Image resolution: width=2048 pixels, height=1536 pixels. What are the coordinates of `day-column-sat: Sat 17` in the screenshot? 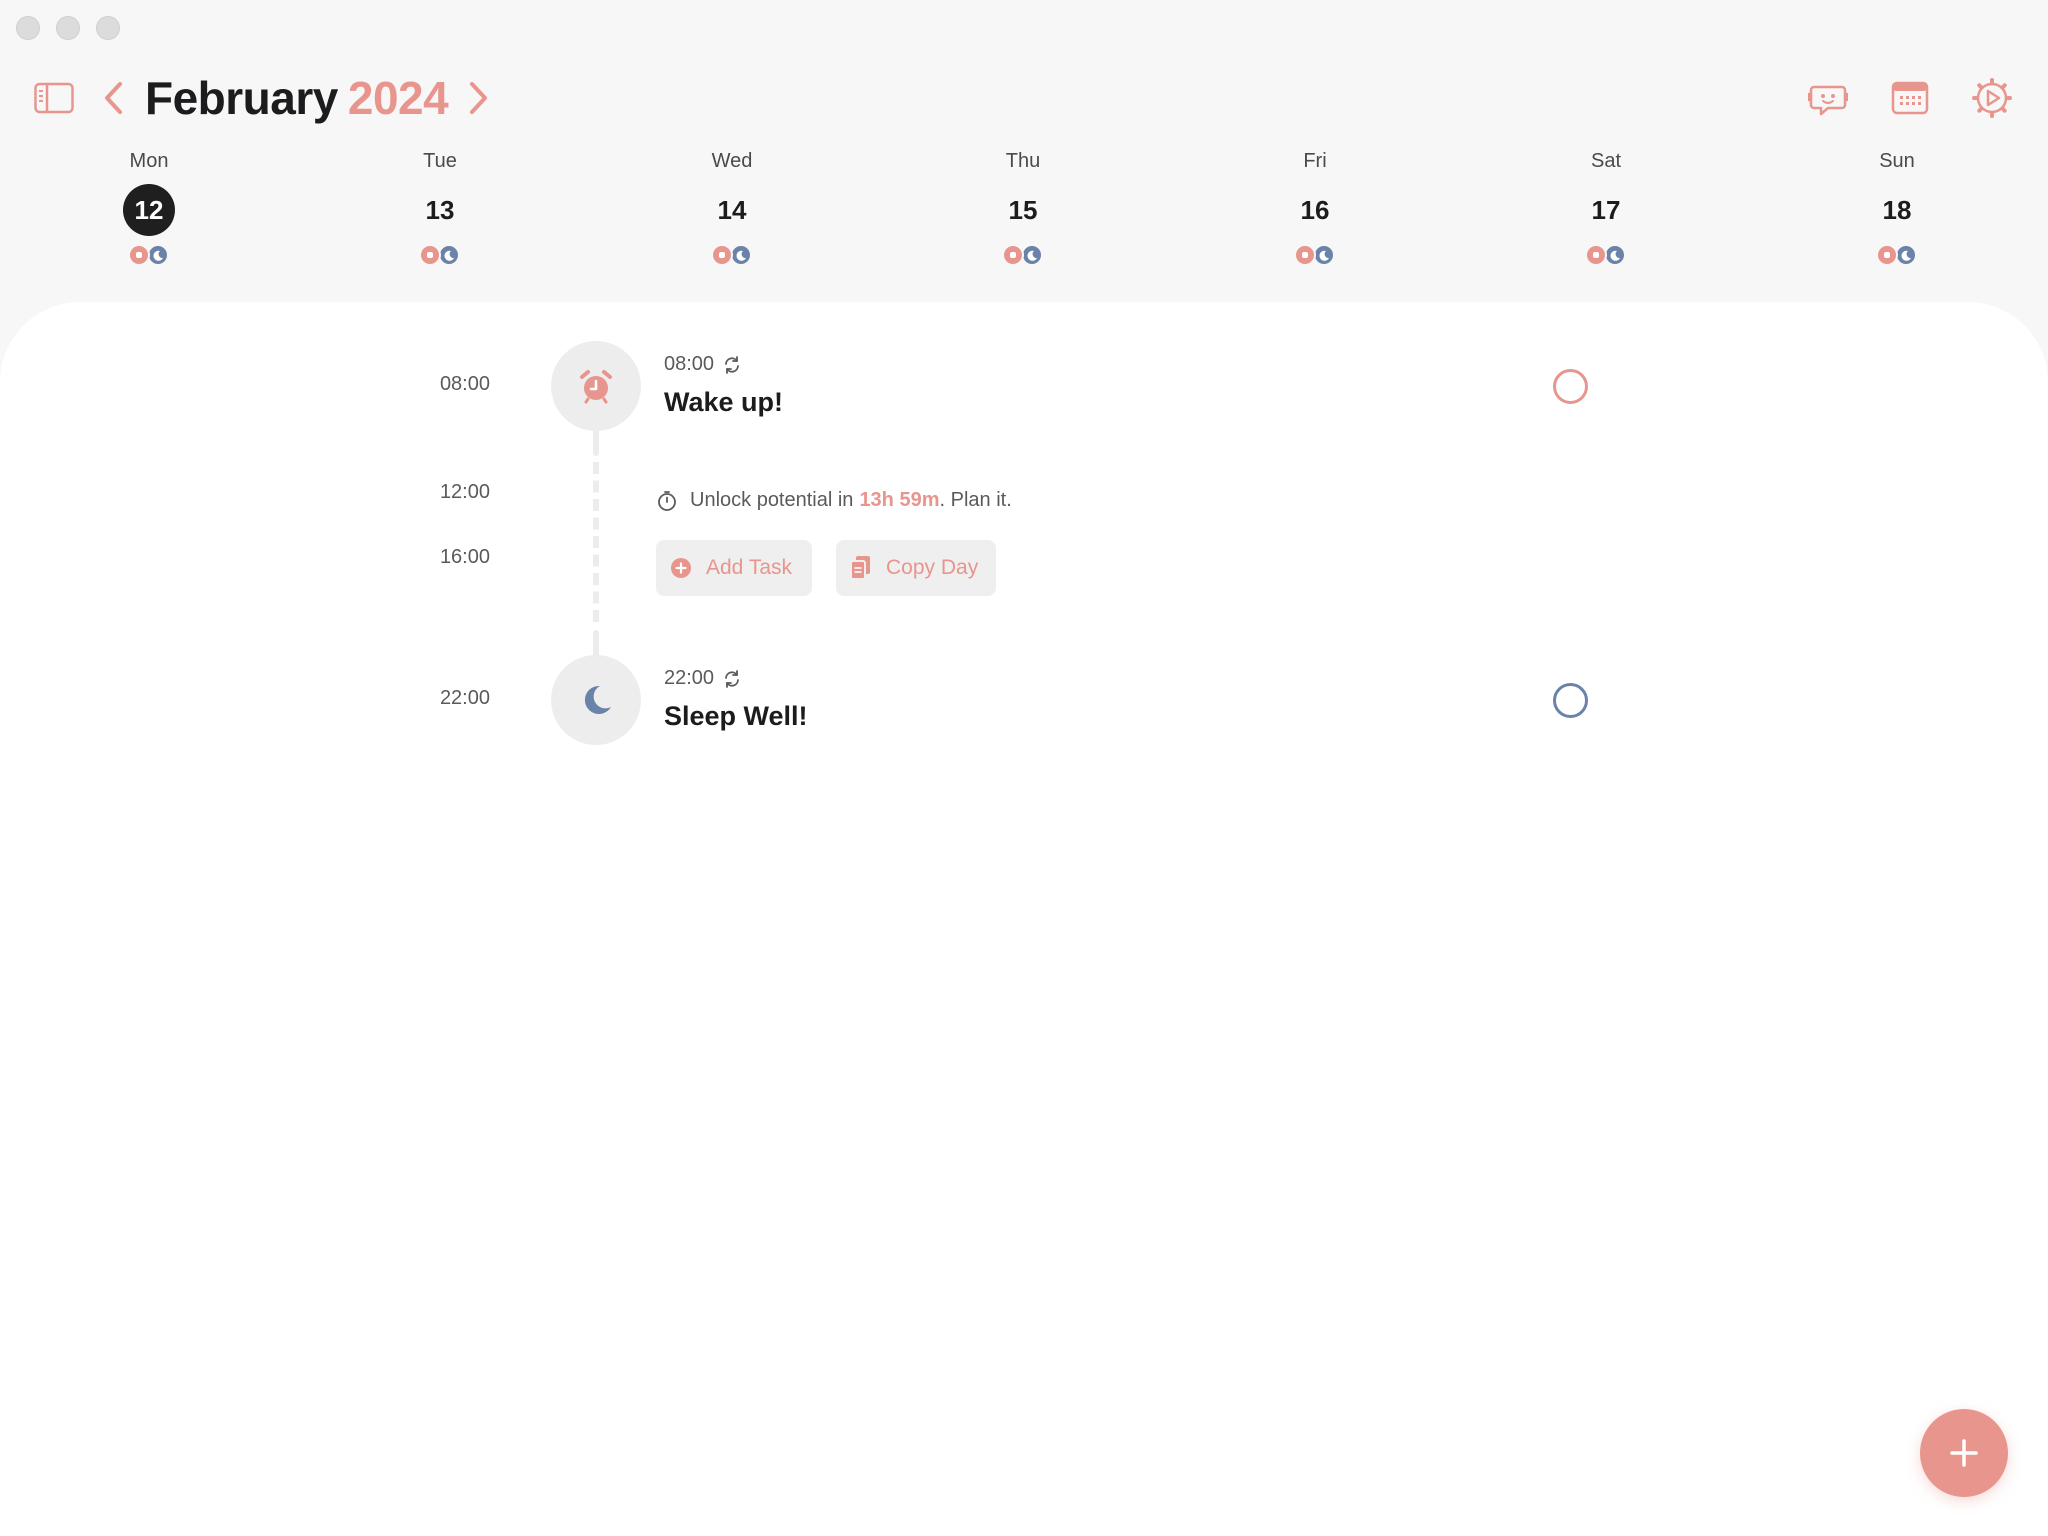 It's located at (1606, 208).